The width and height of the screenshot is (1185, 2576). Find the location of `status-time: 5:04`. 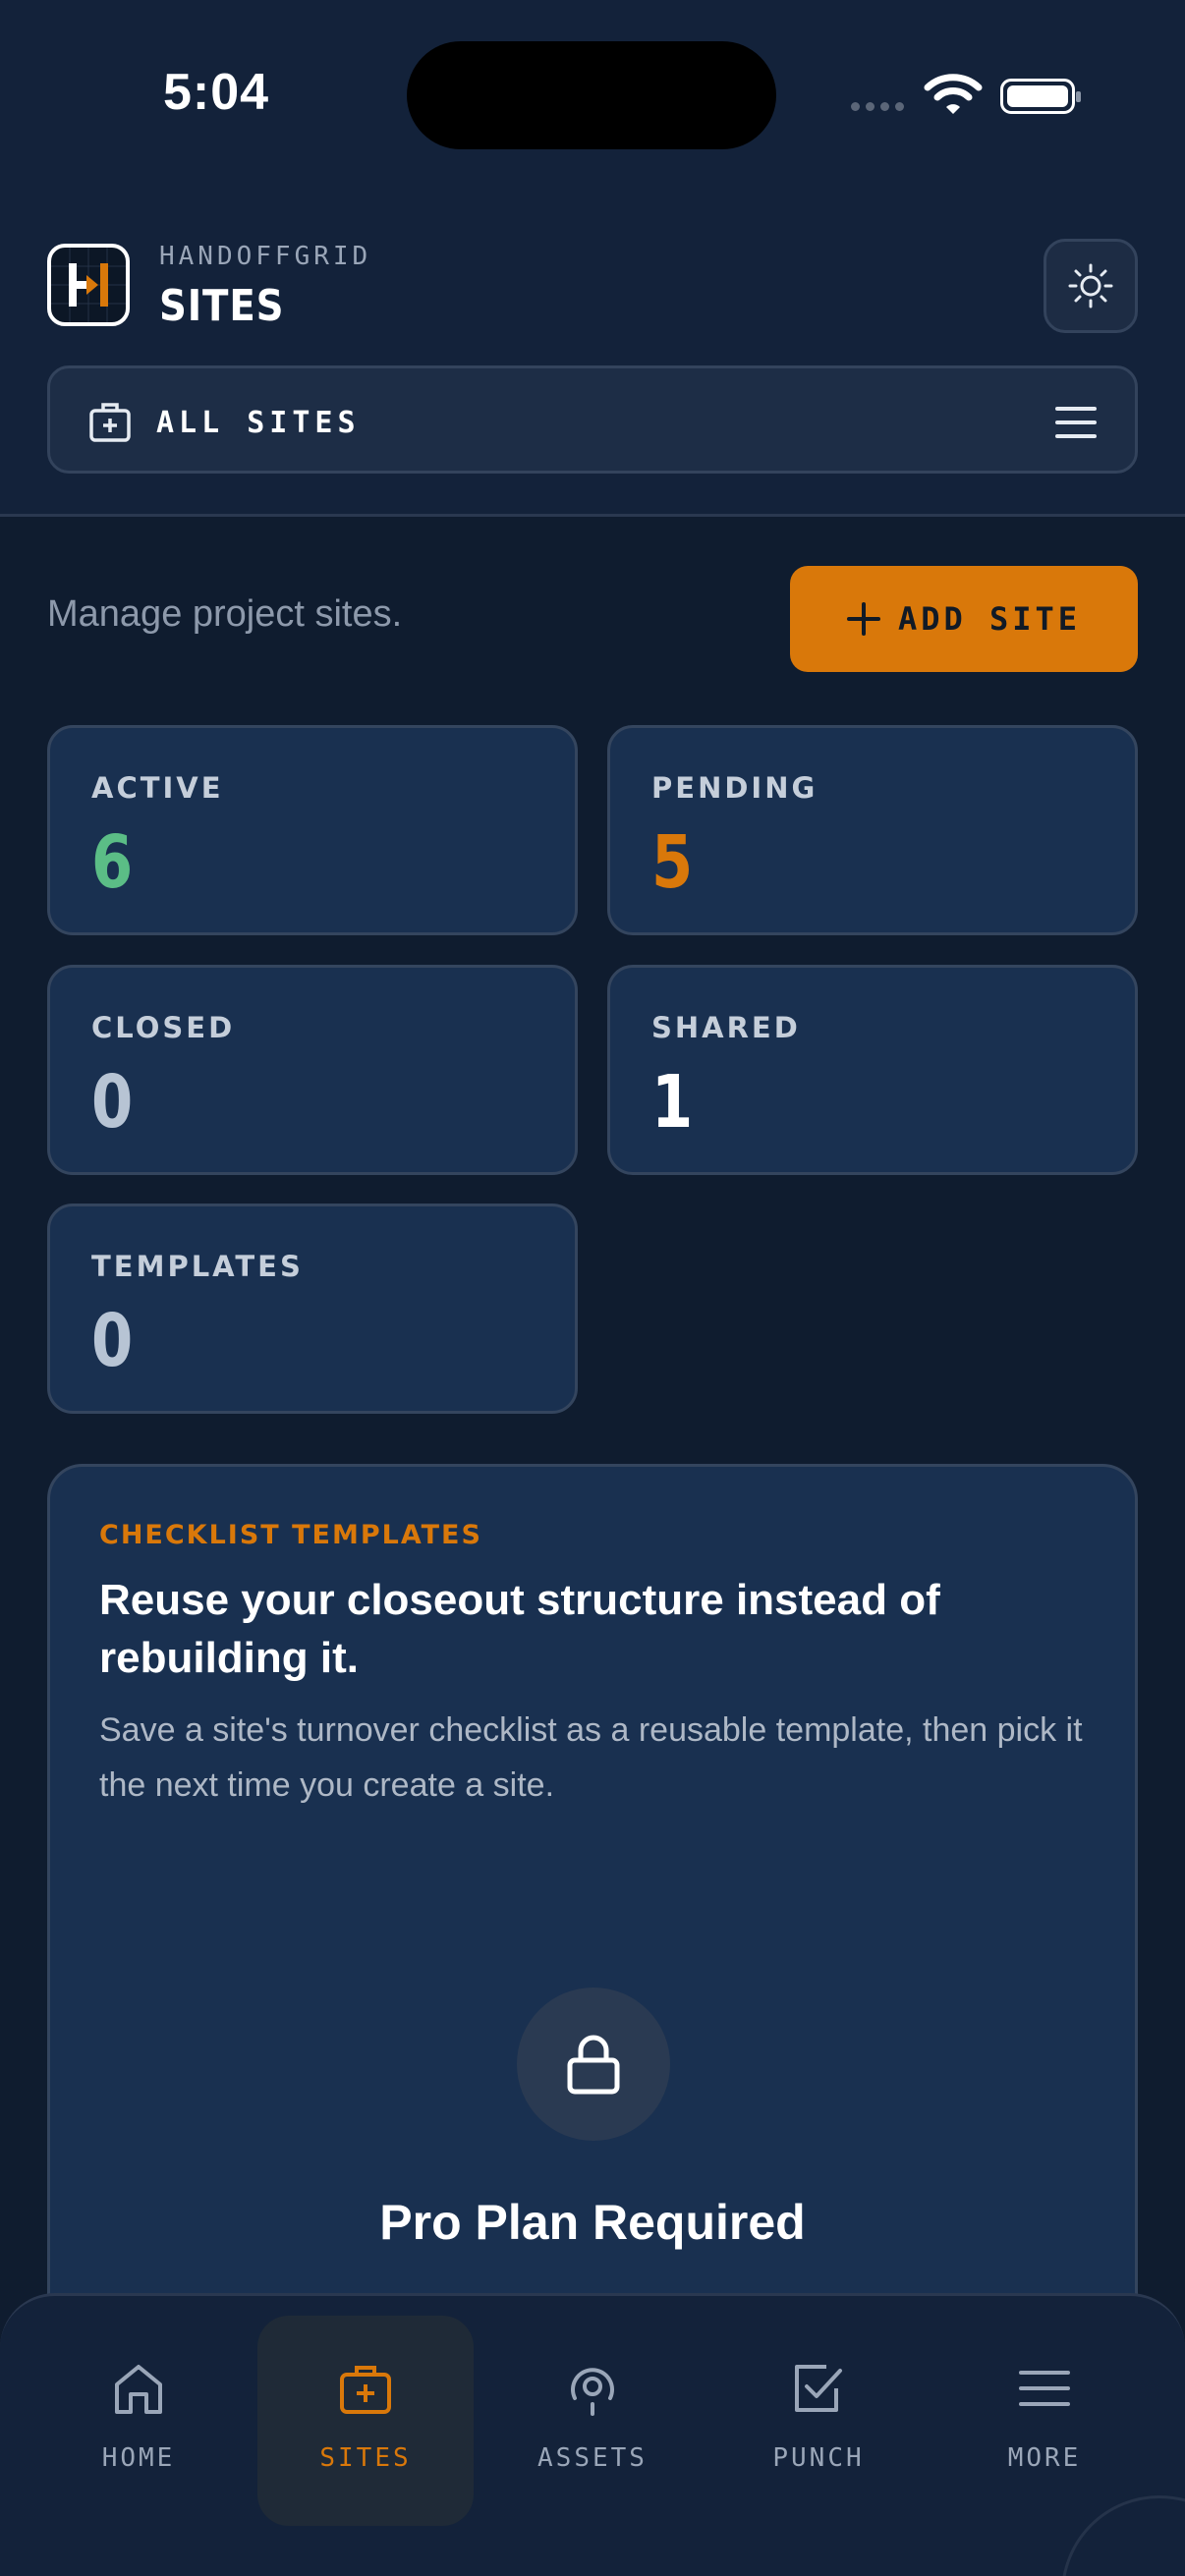

status-time: 5:04 is located at coordinates (216, 92).